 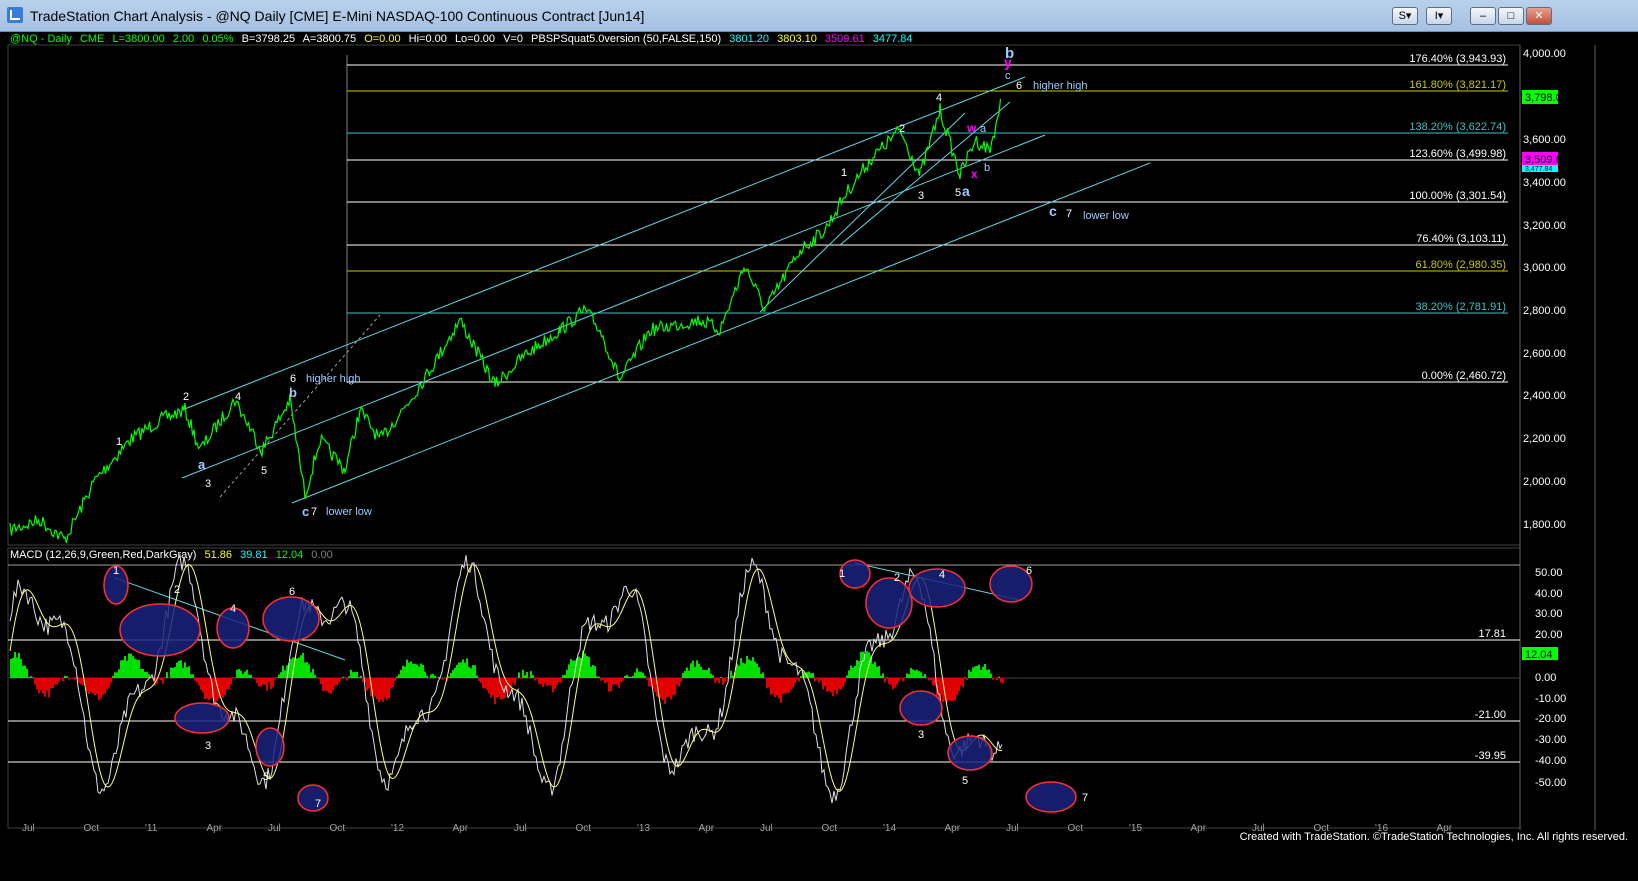 What do you see at coordinates (119, 442) in the screenshot?
I see `wave-label: 1` at bounding box center [119, 442].